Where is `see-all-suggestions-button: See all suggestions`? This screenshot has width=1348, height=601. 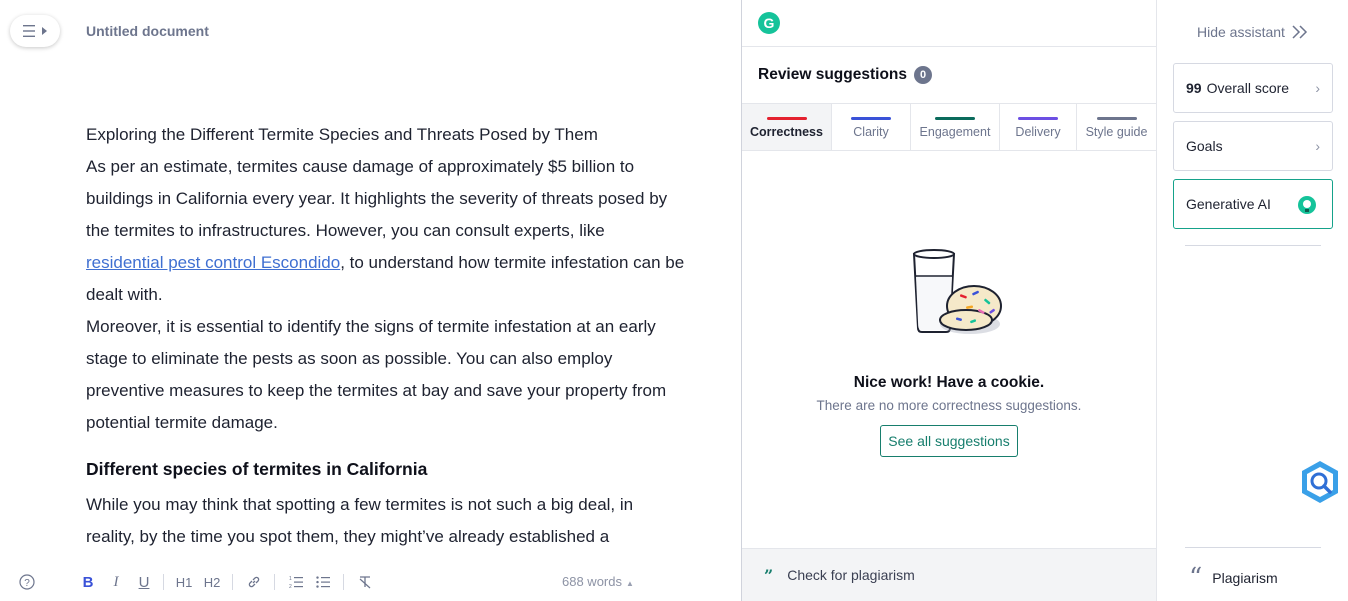
see-all-suggestions-button: See all suggestions is located at coordinates (949, 441).